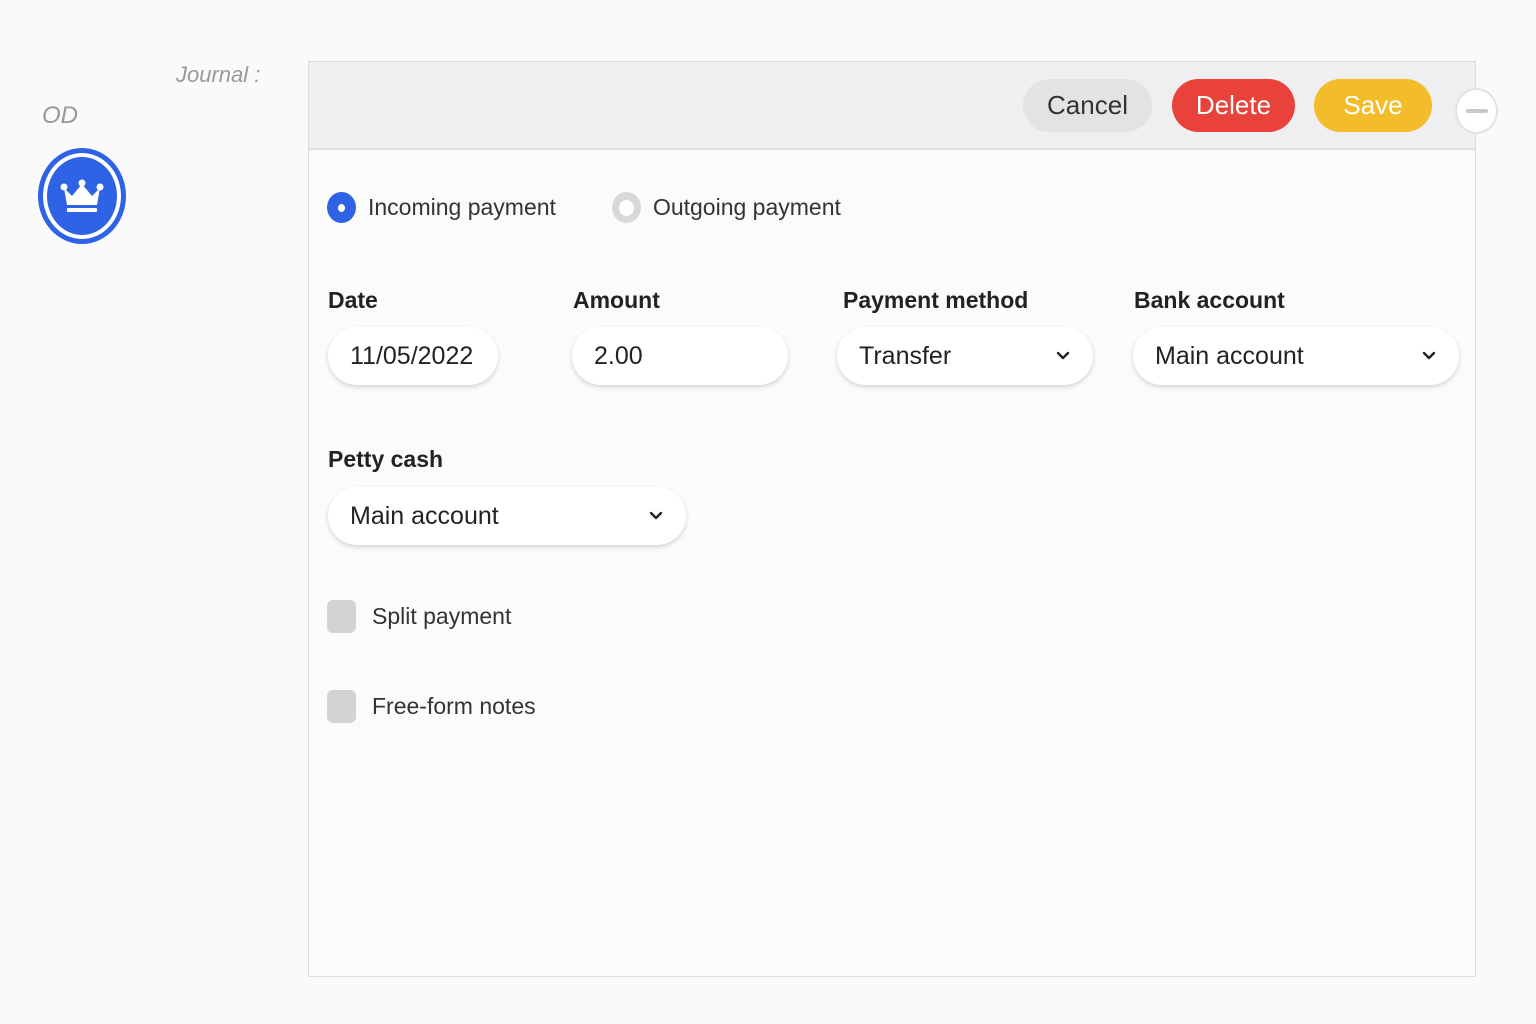 Image resolution: width=1536 pixels, height=1024 pixels. What do you see at coordinates (965, 356) in the screenshot?
I see `payment-method-select: Transfer` at bounding box center [965, 356].